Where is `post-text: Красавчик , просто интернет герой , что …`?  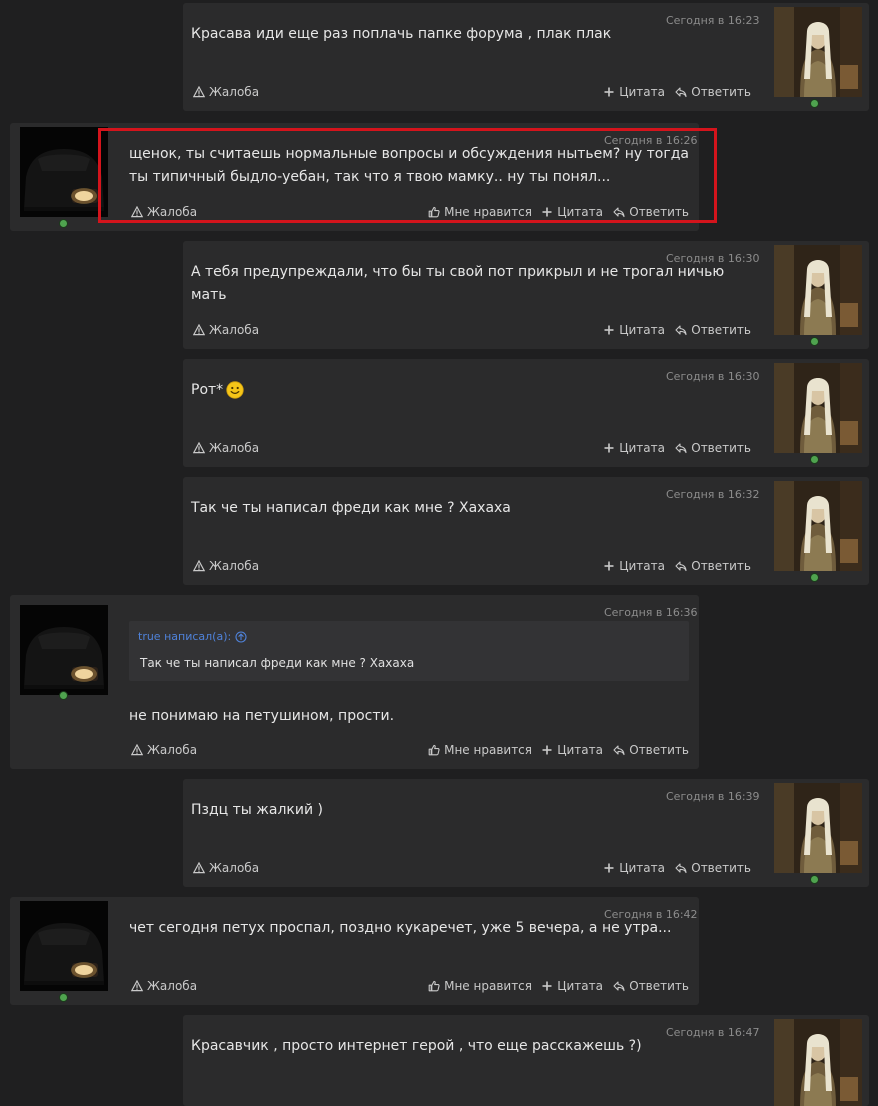 post-text: Красавчик , просто интернет герой , что … is located at coordinates (416, 1046).